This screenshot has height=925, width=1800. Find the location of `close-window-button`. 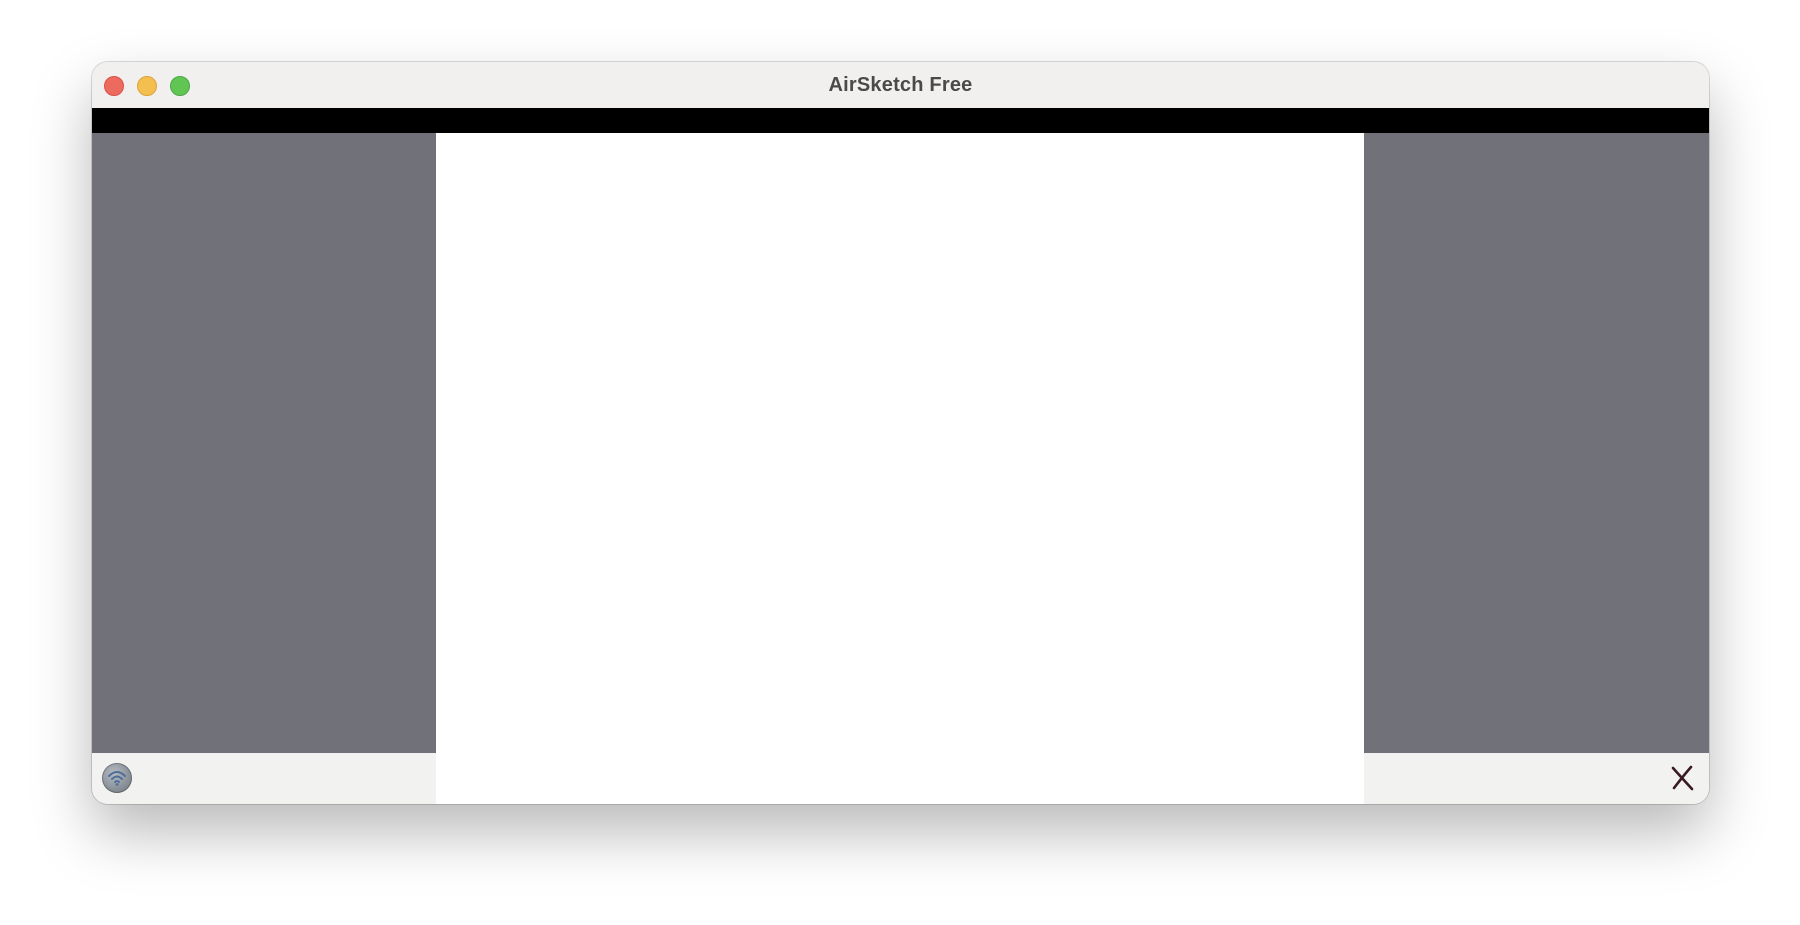

close-window-button is located at coordinates (114, 86).